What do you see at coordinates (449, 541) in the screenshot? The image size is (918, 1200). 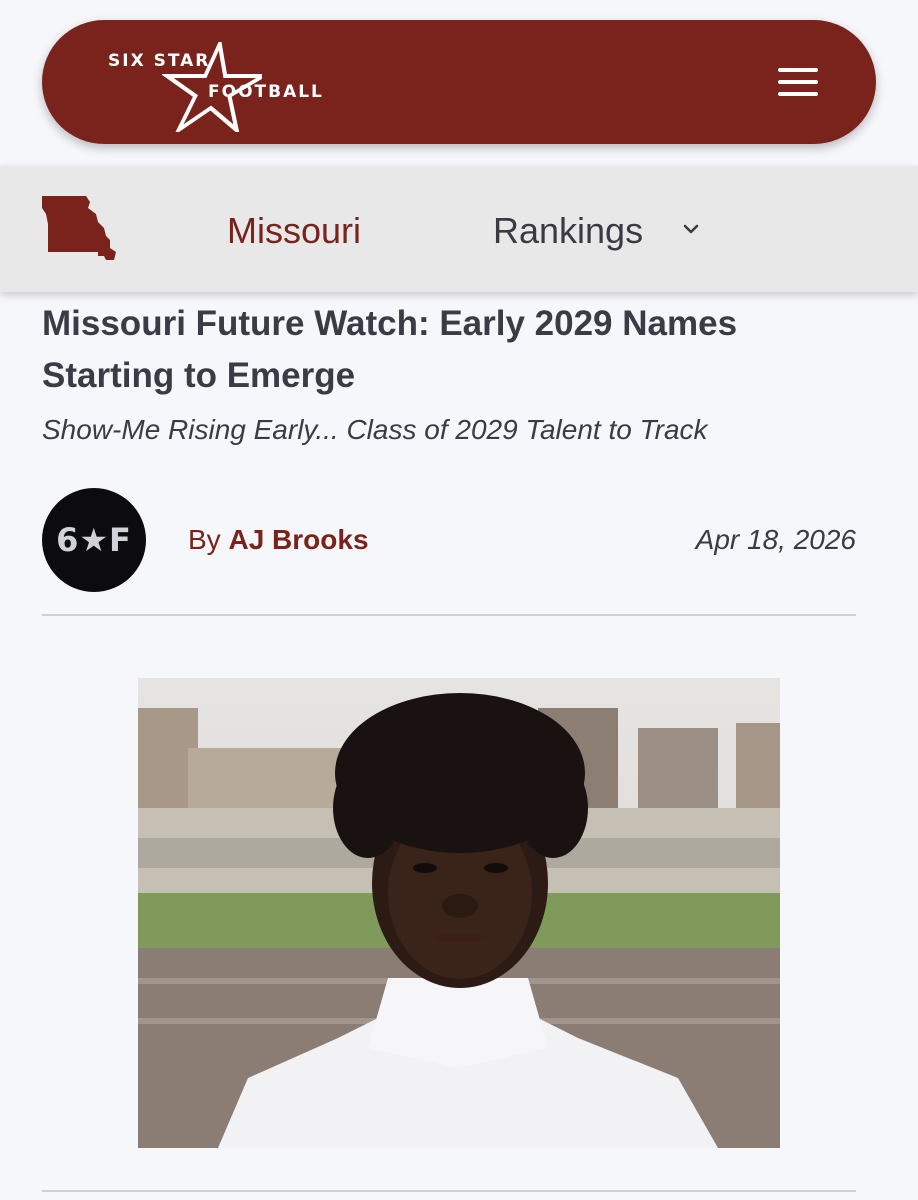 I see `author-row: 6★F By AJ Brooks Apr 18, 2026` at bounding box center [449, 541].